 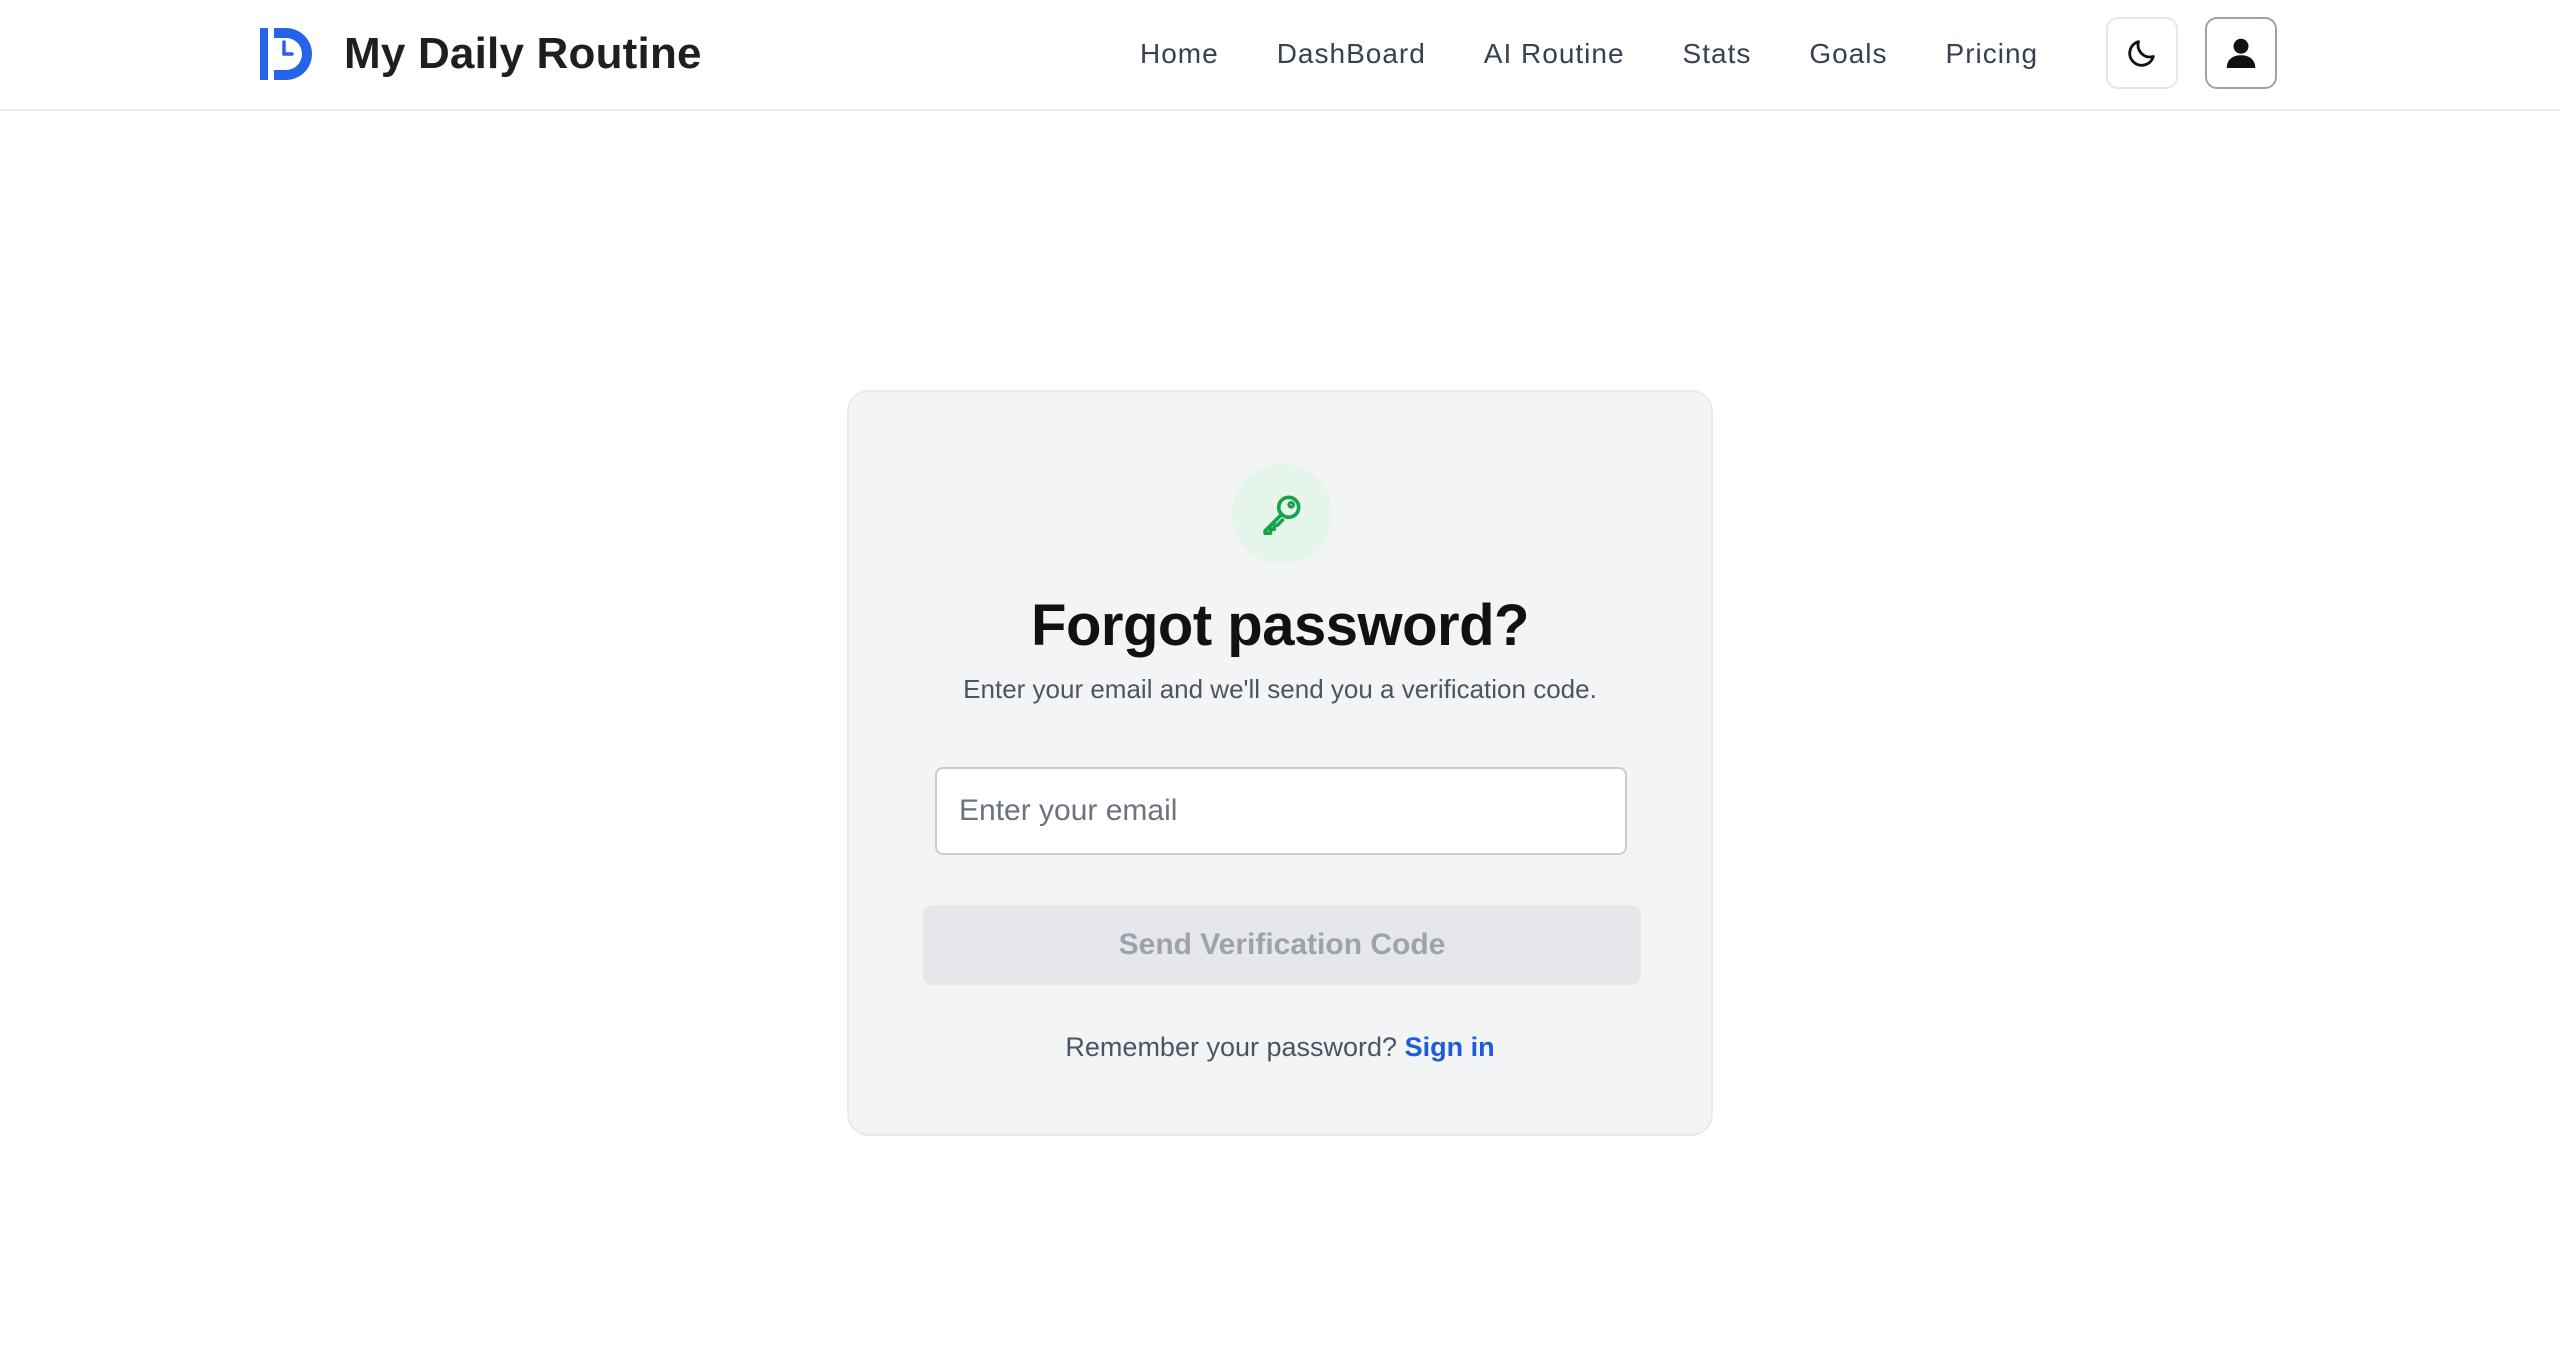 I want to click on nav-home-link: Home, so click(x=1179, y=54).